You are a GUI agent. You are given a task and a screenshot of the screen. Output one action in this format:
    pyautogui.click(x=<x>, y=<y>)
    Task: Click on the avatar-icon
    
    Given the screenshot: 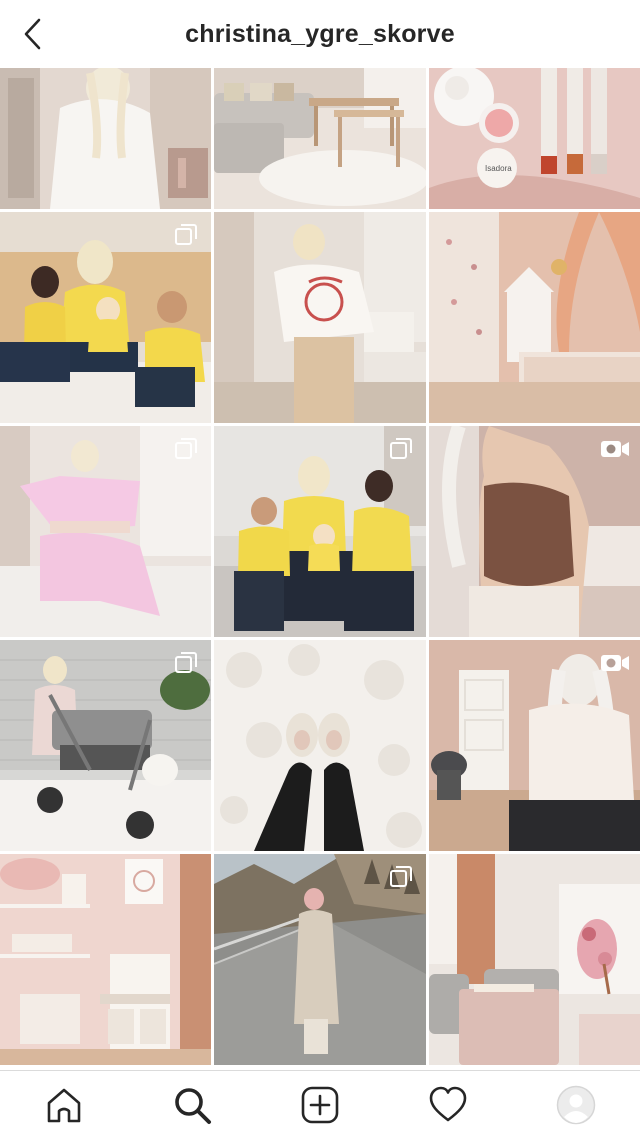 What is the action you would take?
    pyautogui.click(x=576, y=1104)
    